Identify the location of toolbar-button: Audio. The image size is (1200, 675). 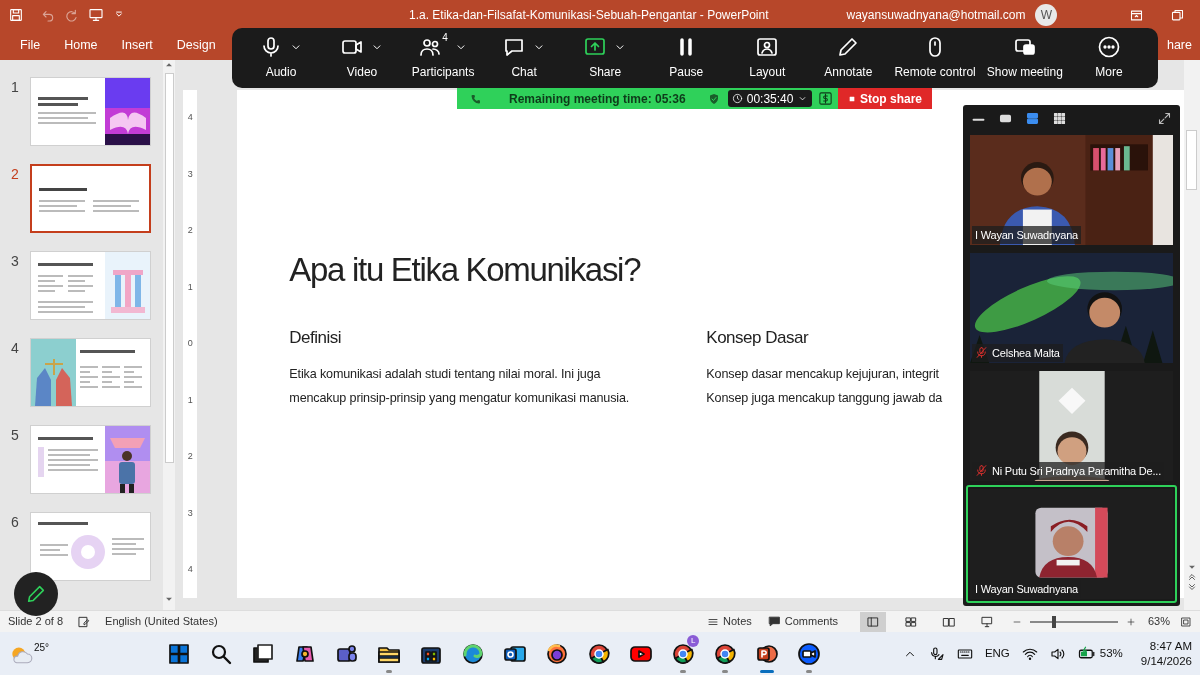
(281, 58).